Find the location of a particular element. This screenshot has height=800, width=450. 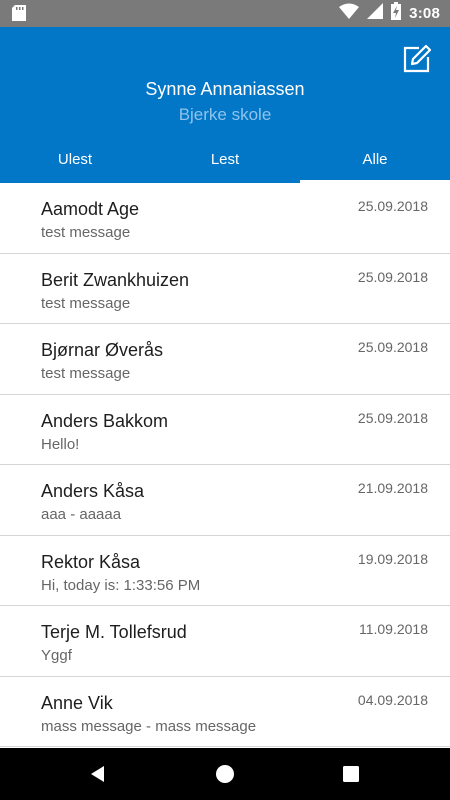

tab-read: Lest is located at coordinates (225, 164).